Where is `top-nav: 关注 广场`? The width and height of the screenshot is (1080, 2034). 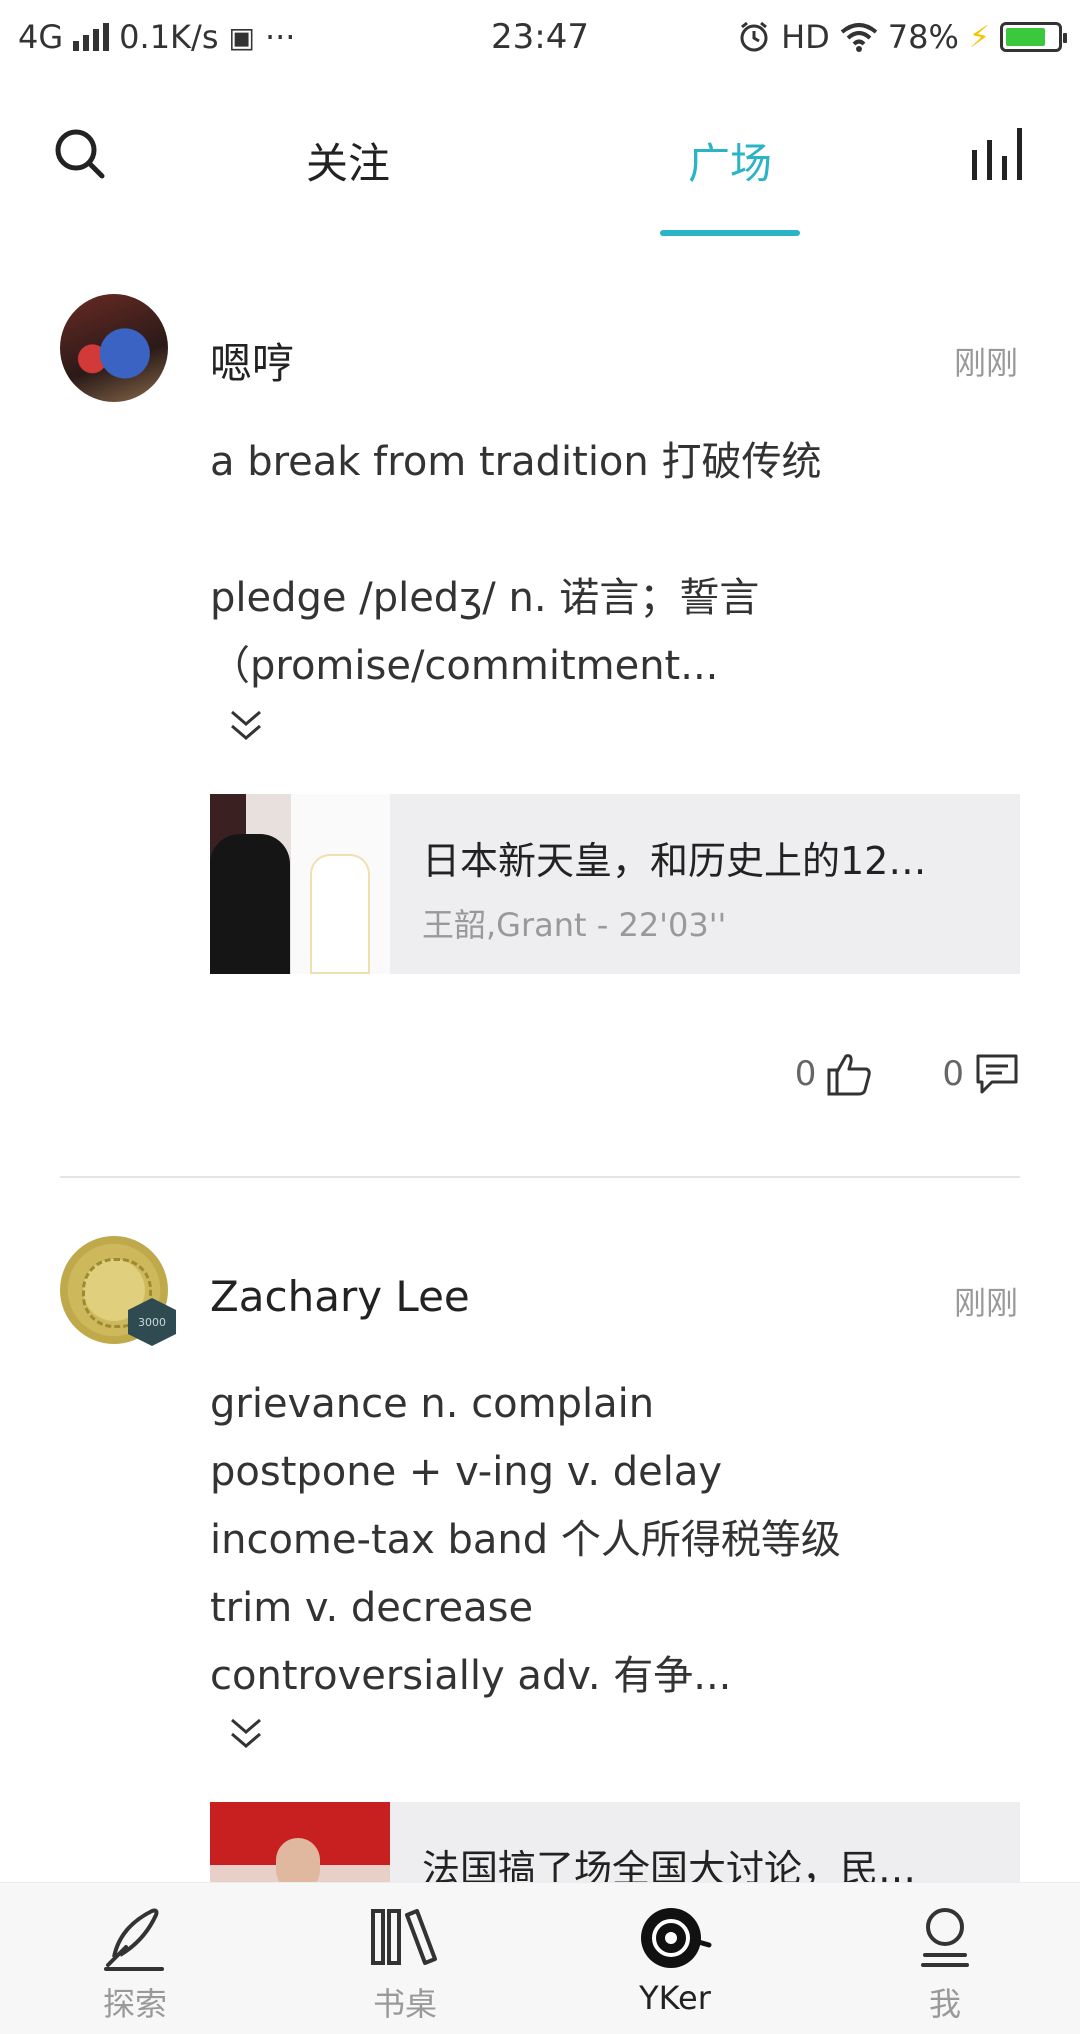
top-nav: 关注 广场 is located at coordinates (540, 156).